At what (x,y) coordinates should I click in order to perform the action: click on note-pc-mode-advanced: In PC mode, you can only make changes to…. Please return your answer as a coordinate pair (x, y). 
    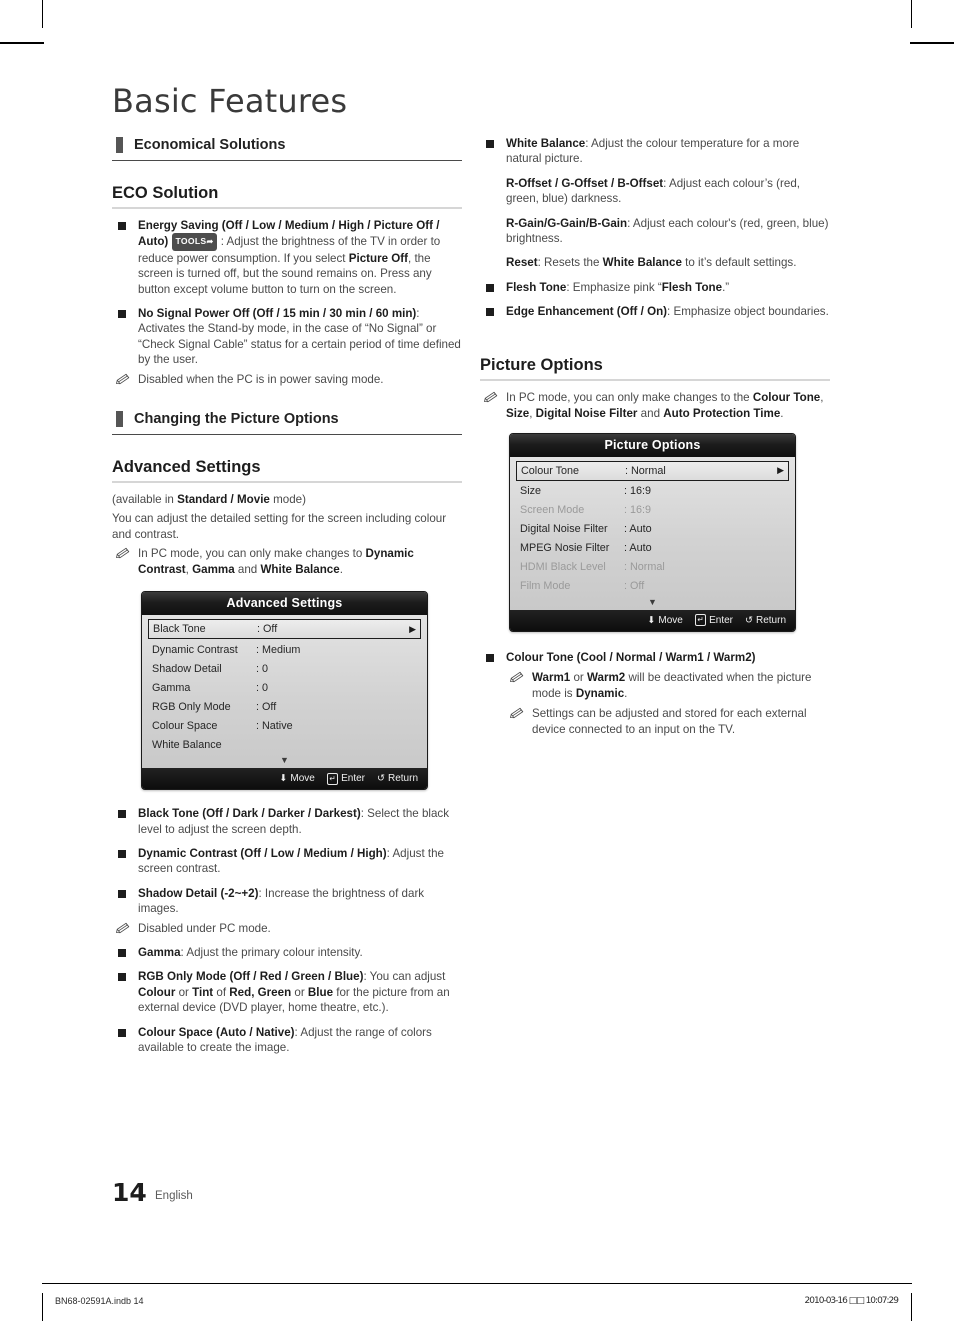
    Looking at the image, I should click on (287, 561).